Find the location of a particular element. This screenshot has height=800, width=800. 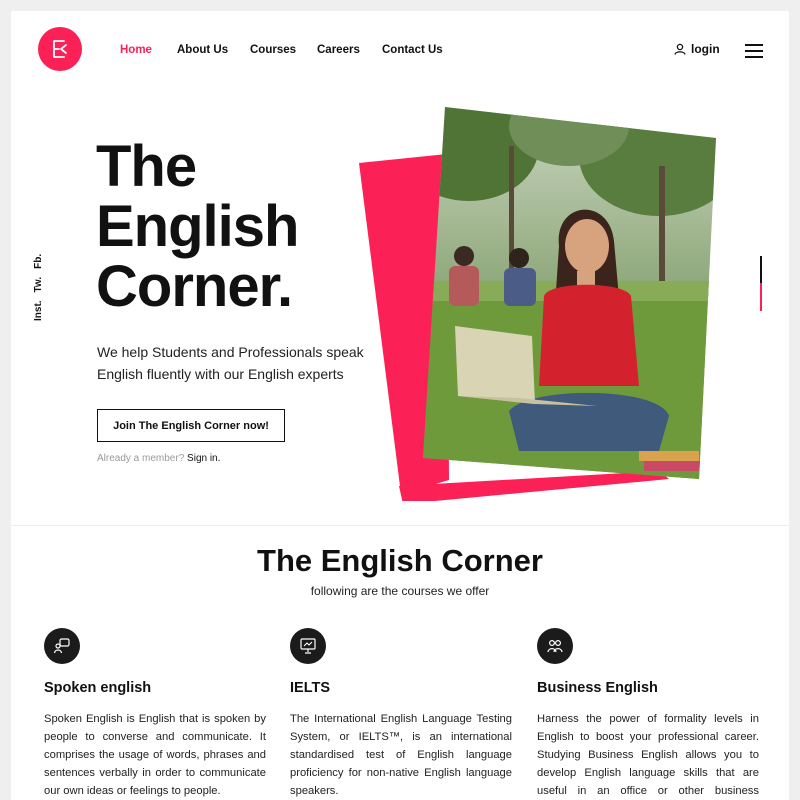

social-fb: Fb. is located at coordinates (38, 261).